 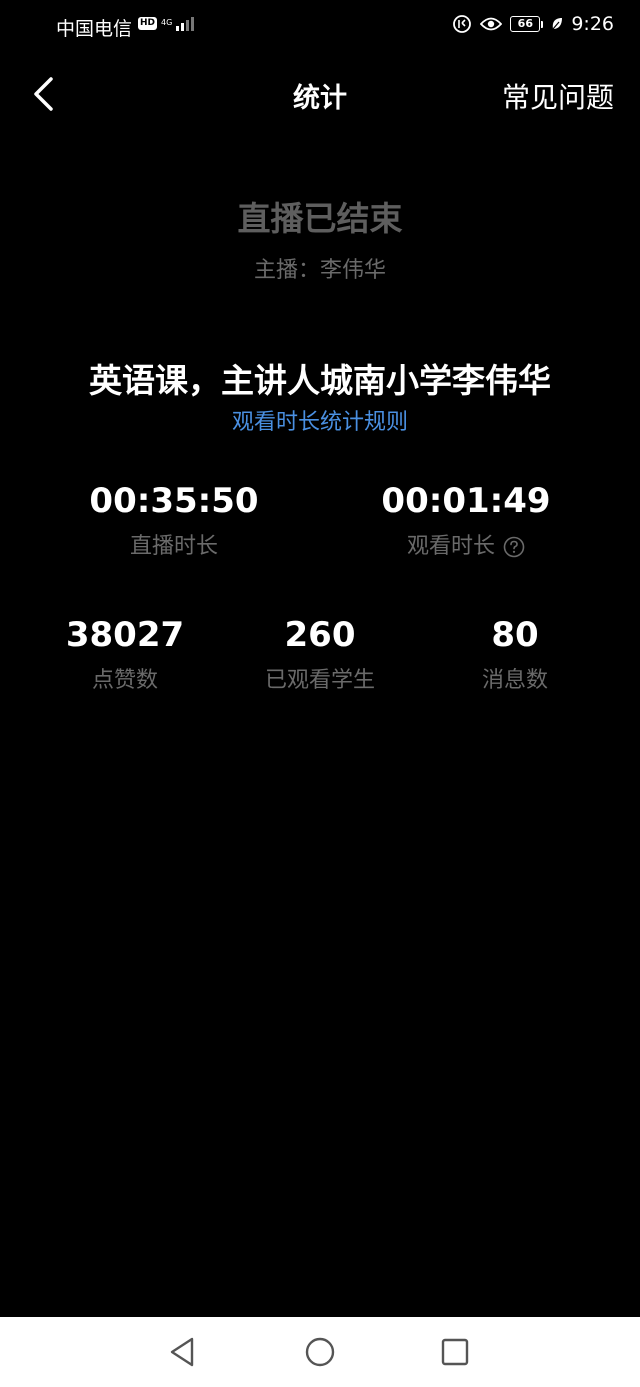 What do you see at coordinates (450, 546) in the screenshot?
I see `watch-duration-label: 观看时长` at bounding box center [450, 546].